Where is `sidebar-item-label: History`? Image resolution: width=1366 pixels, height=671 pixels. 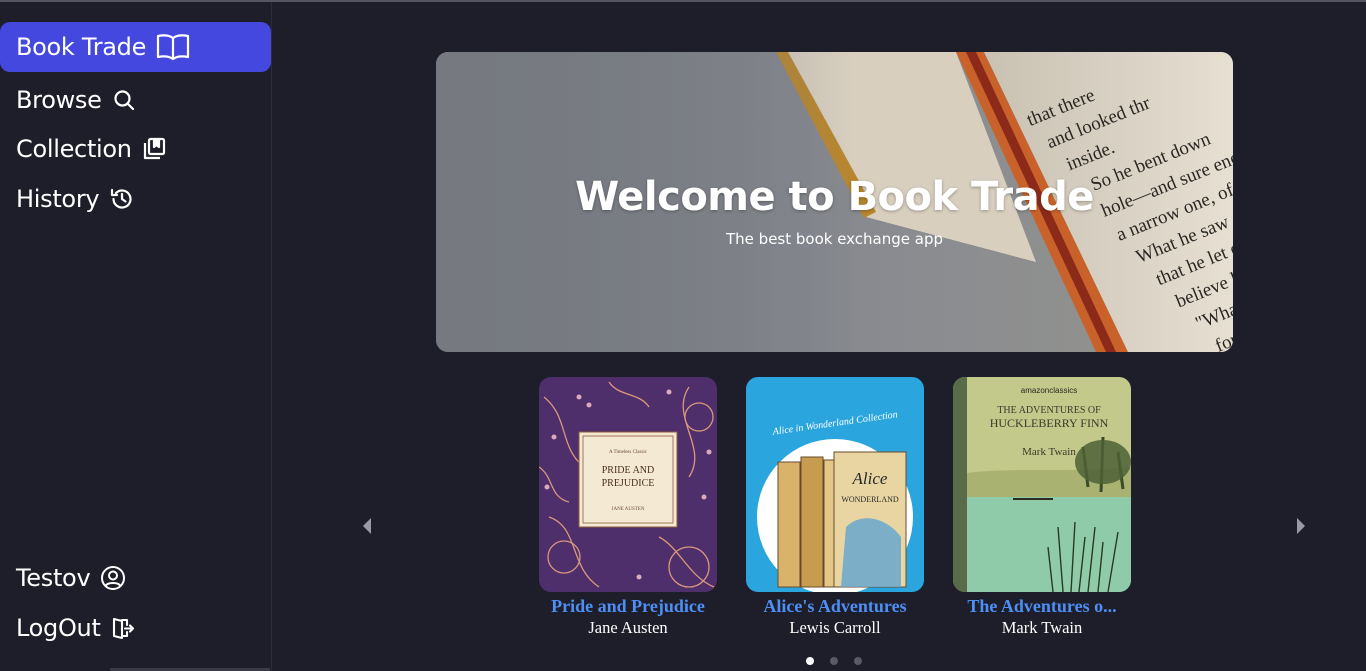
sidebar-item-label: History is located at coordinates (58, 199).